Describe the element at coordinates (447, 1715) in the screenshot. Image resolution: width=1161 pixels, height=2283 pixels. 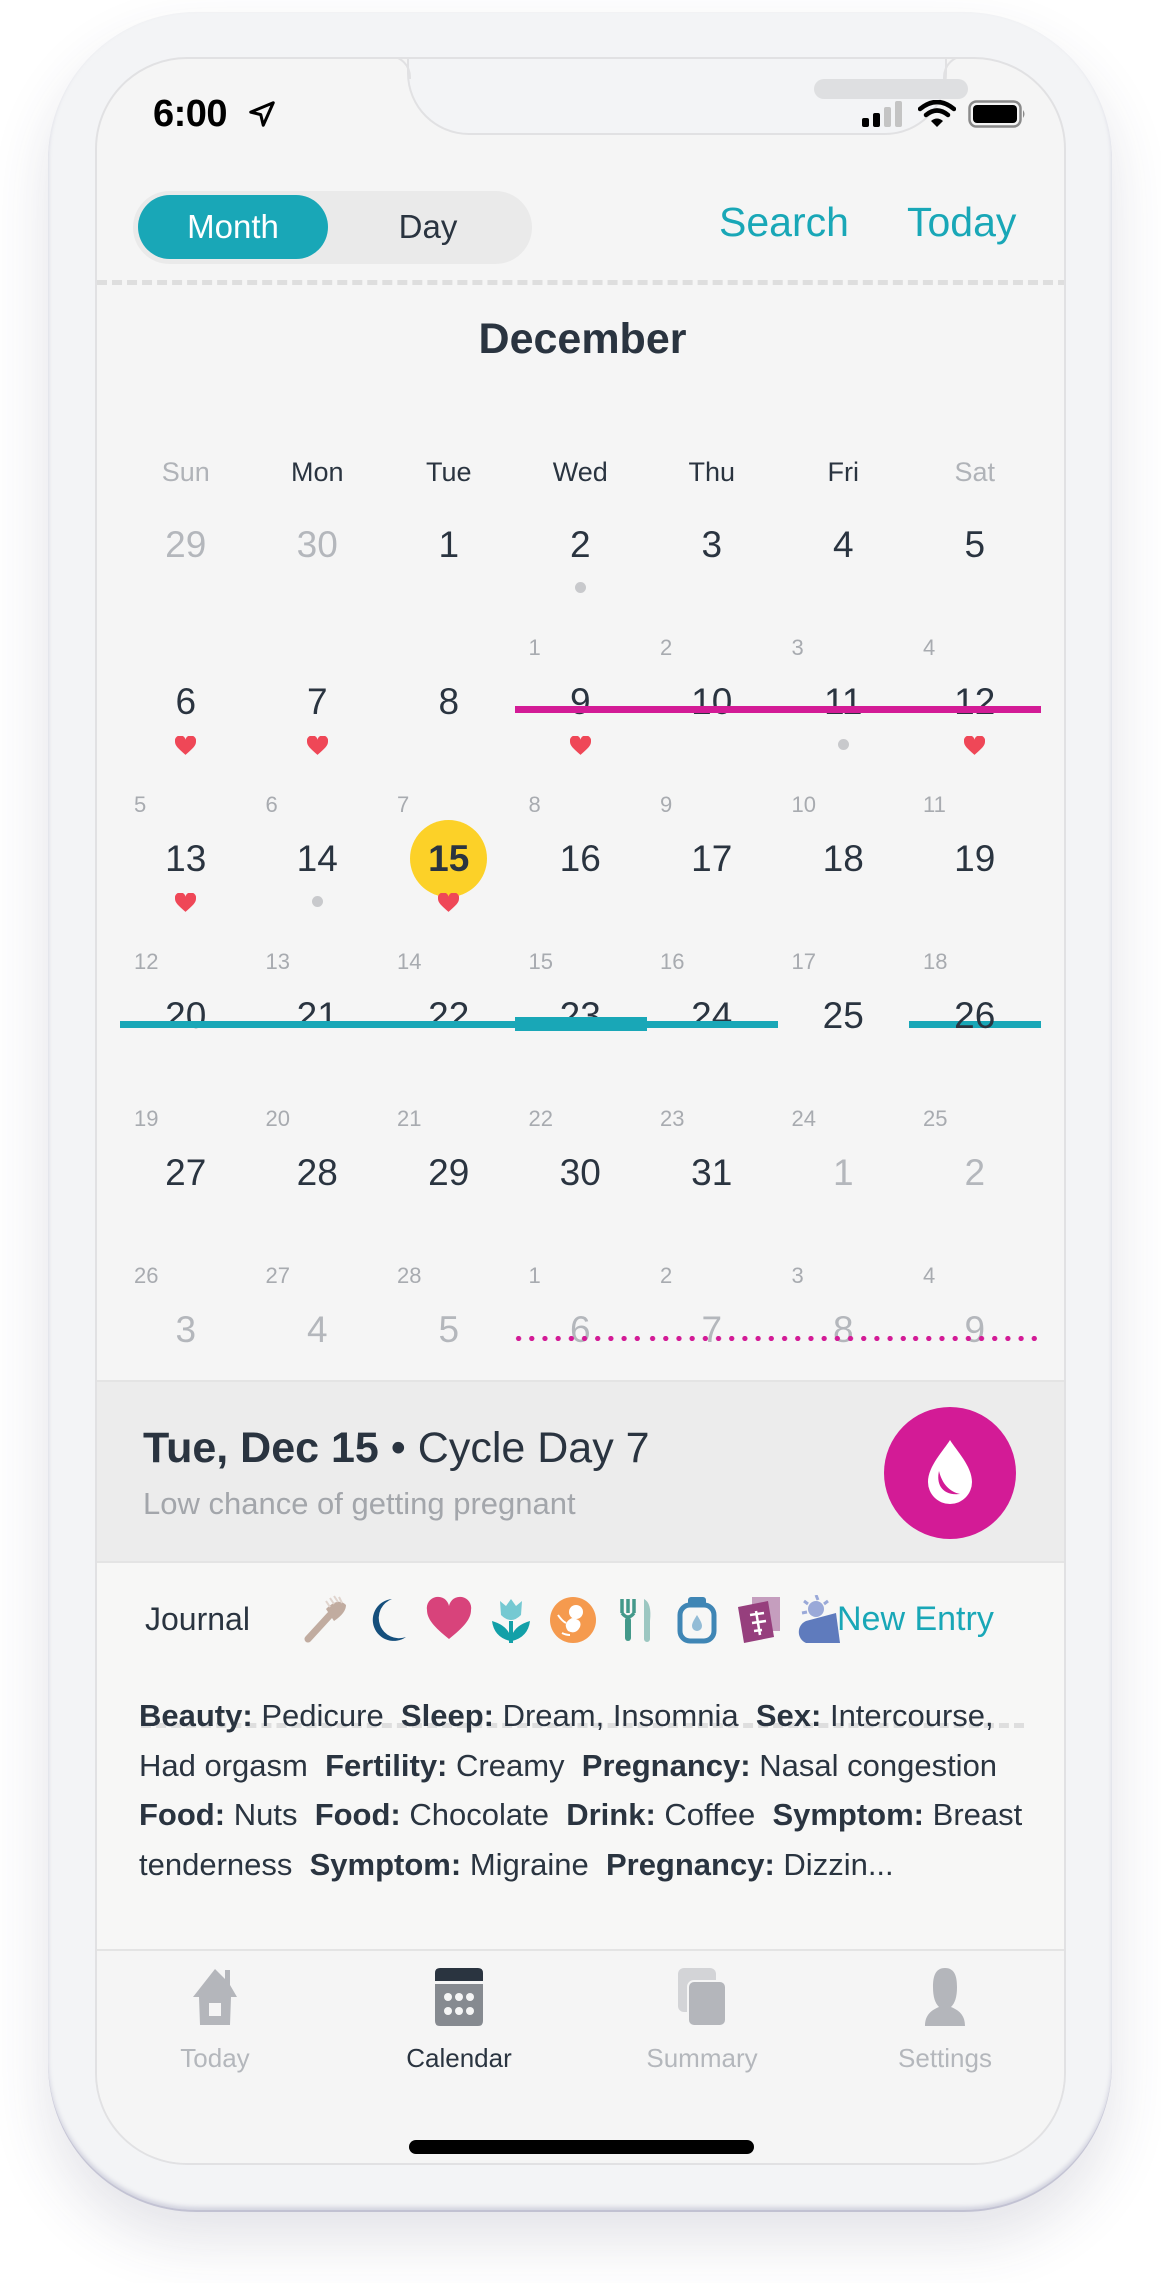
I see `journal-entry-category: Sleep:` at that location.